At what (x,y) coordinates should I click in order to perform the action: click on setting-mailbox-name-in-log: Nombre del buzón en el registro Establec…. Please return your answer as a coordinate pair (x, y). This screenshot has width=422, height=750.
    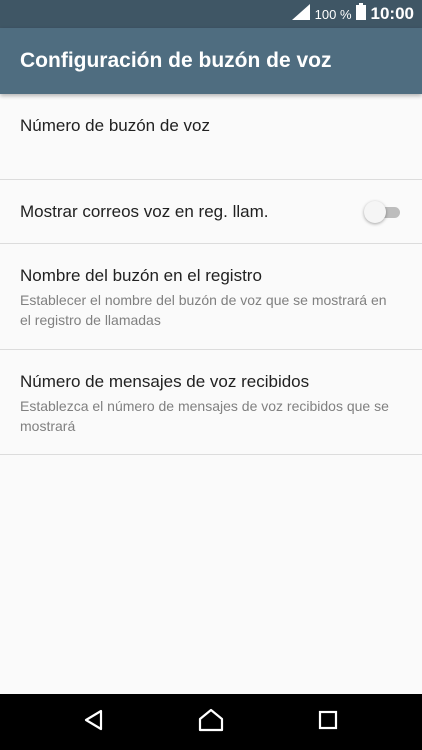
    Looking at the image, I should click on (211, 297).